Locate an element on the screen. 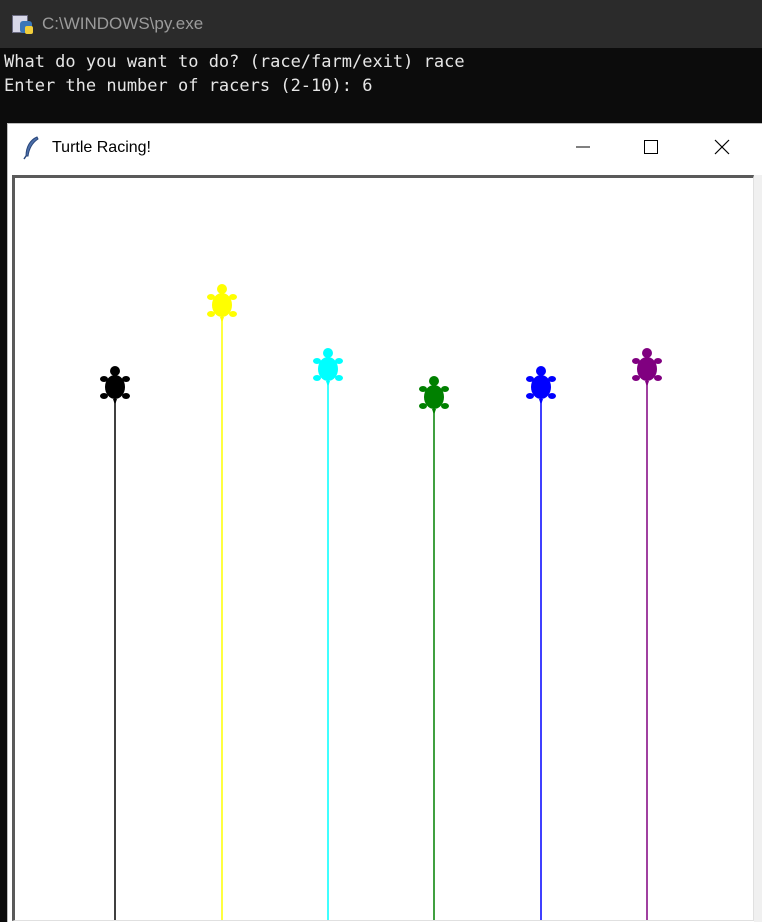  maximize-button is located at coordinates (651, 147).